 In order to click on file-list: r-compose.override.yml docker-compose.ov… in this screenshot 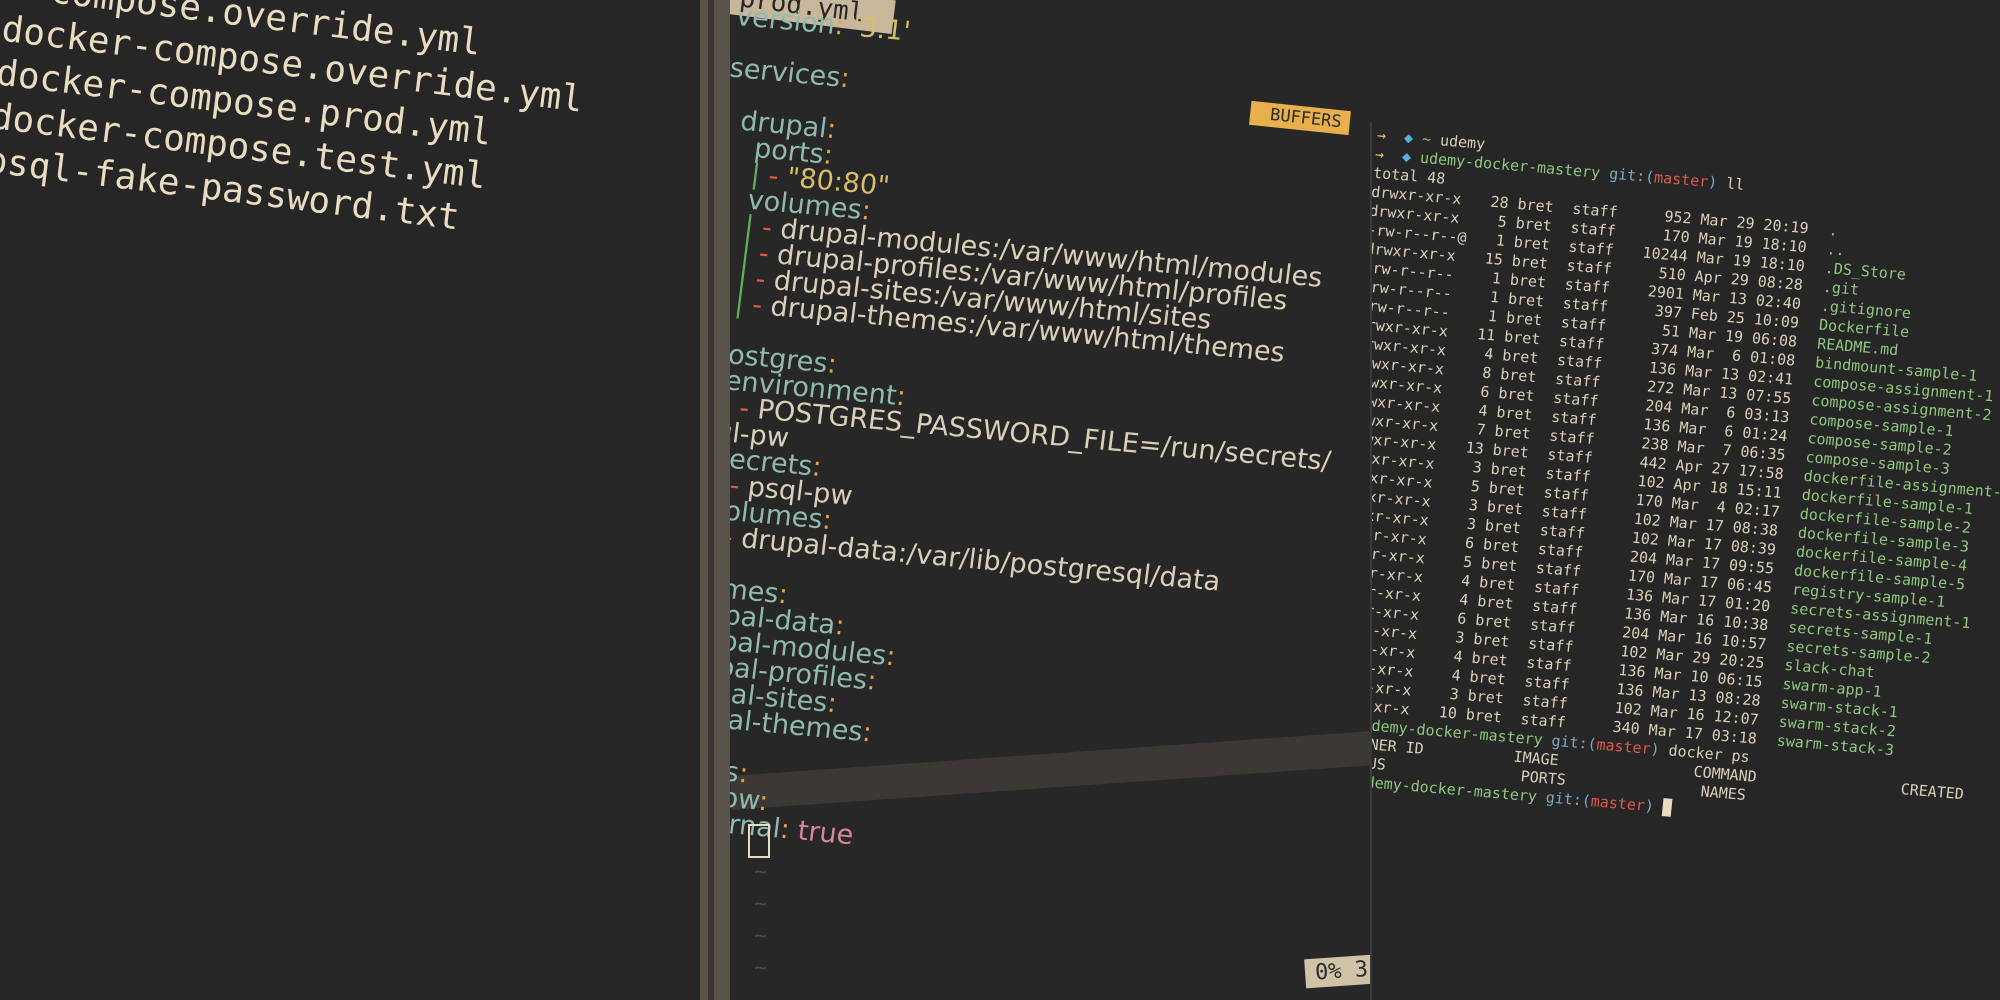, I will do `click(295, 127)`.